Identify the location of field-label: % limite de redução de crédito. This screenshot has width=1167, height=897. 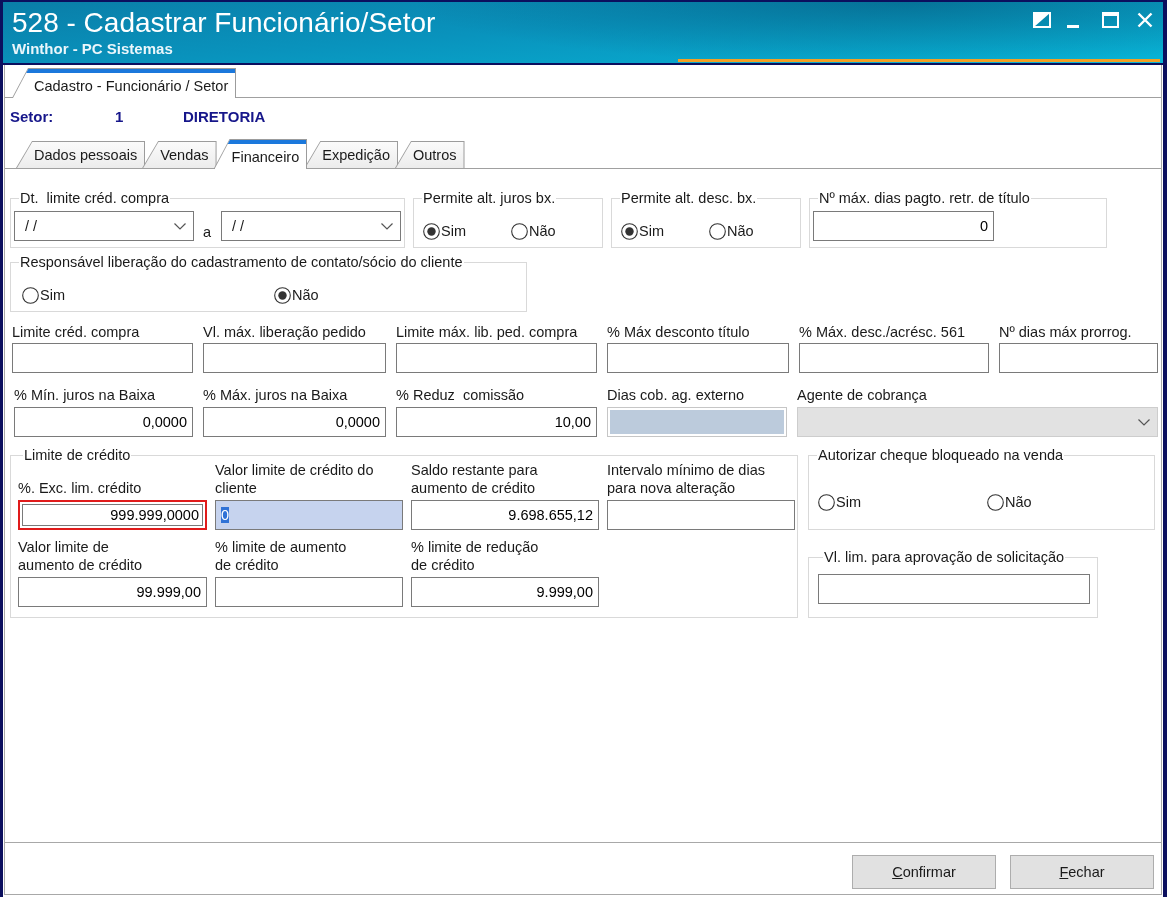
(475, 556).